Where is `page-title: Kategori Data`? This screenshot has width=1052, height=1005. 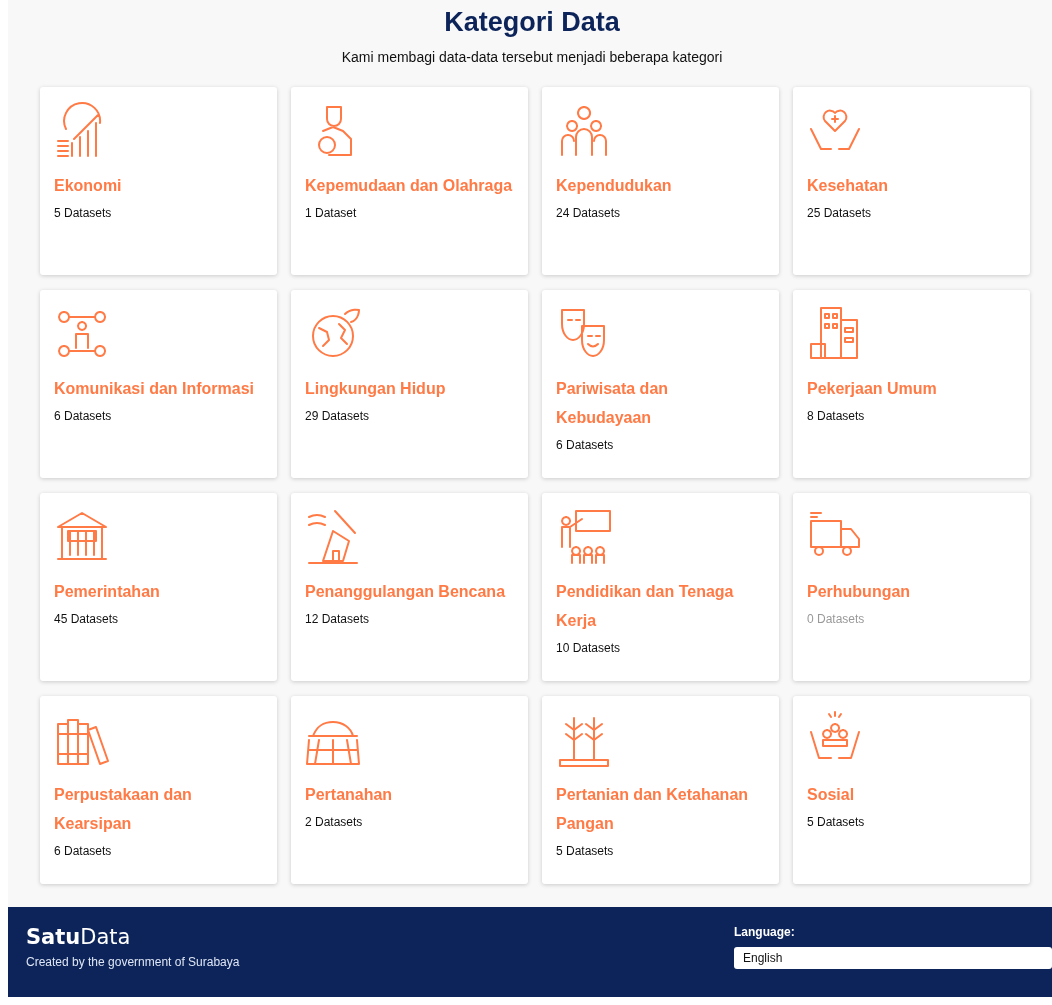 page-title: Kategori Data is located at coordinates (532, 22).